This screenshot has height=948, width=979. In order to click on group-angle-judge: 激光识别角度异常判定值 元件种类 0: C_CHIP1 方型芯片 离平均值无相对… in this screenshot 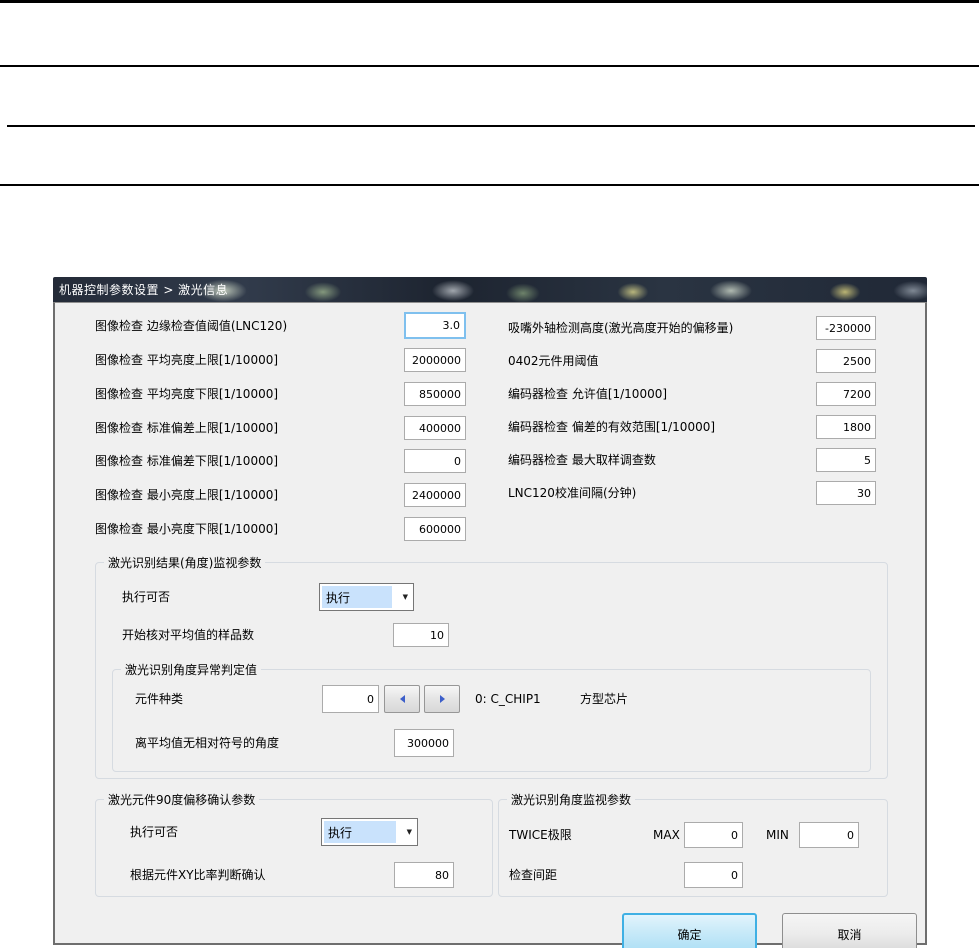, I will do `click(491, 716)`.